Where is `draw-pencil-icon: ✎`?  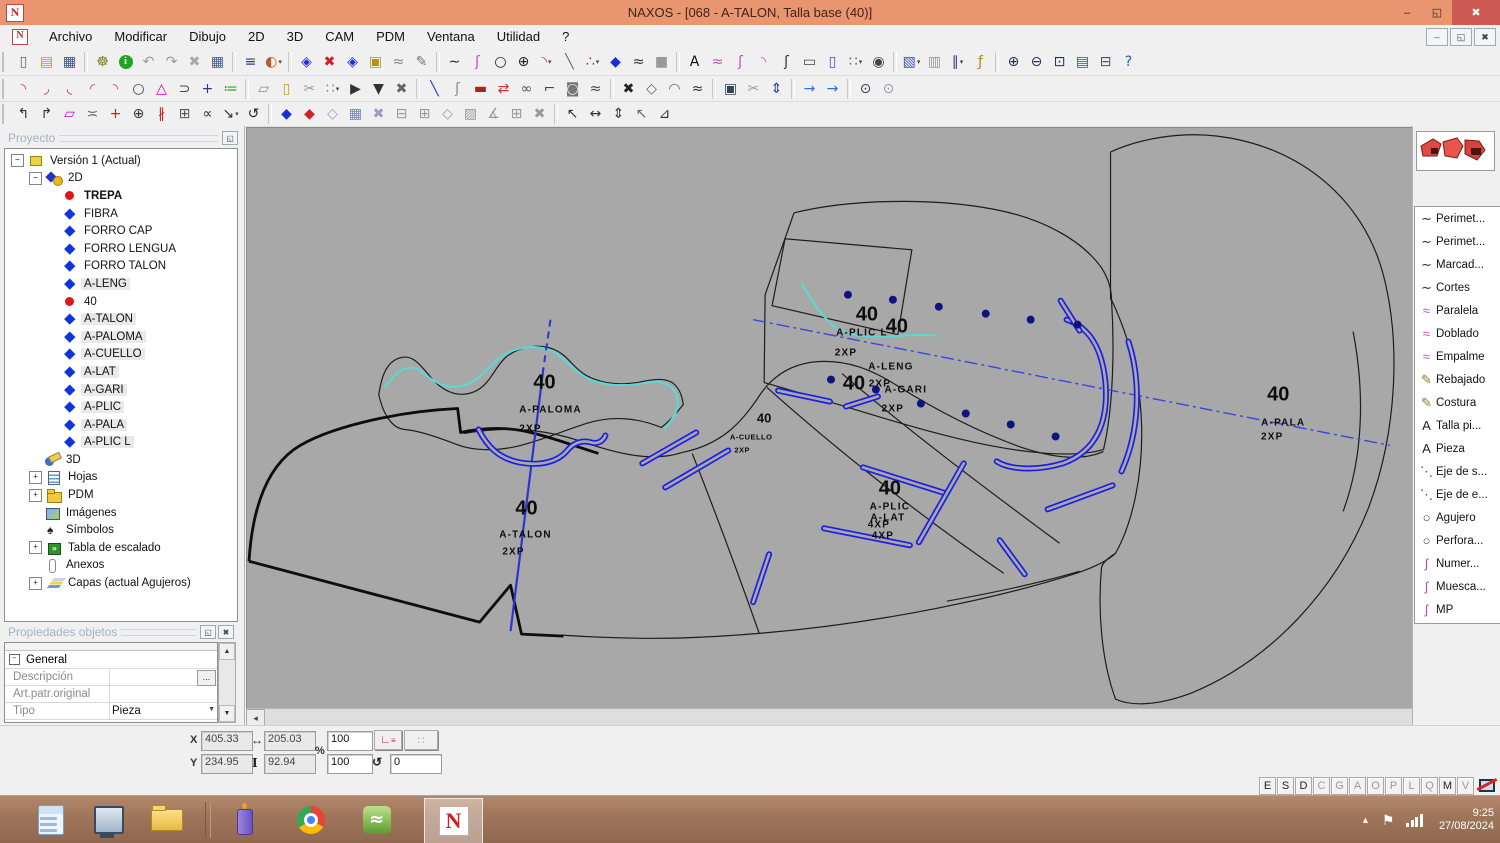
draw-pencil-icon: ✎ is located at coordinates (421, 62).